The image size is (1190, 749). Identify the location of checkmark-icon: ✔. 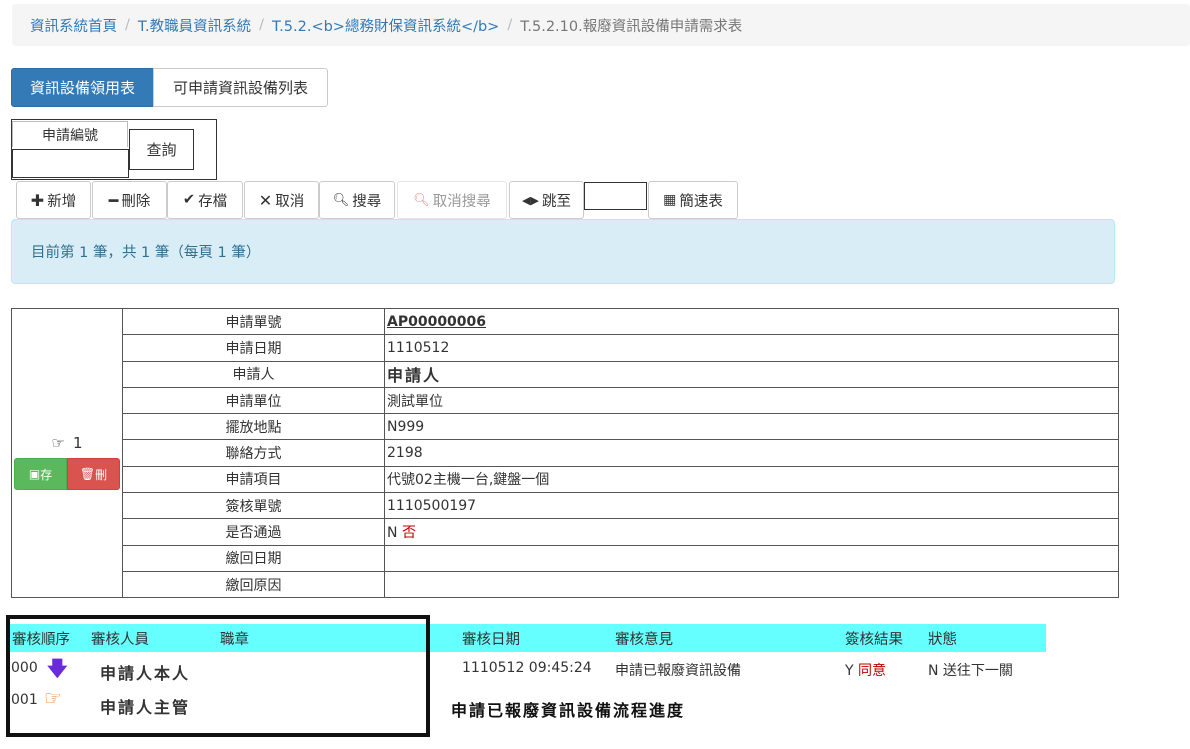
(189, 200).